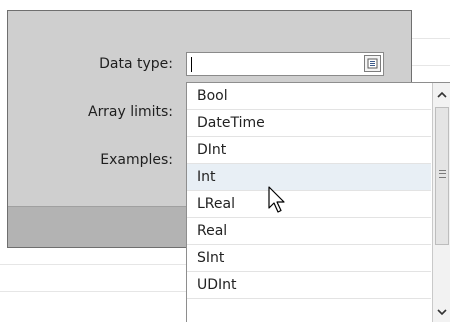 The height and width of the screenshot is (322, 450). I want to click on dropdown-item-int: Int, so click(309, 177).